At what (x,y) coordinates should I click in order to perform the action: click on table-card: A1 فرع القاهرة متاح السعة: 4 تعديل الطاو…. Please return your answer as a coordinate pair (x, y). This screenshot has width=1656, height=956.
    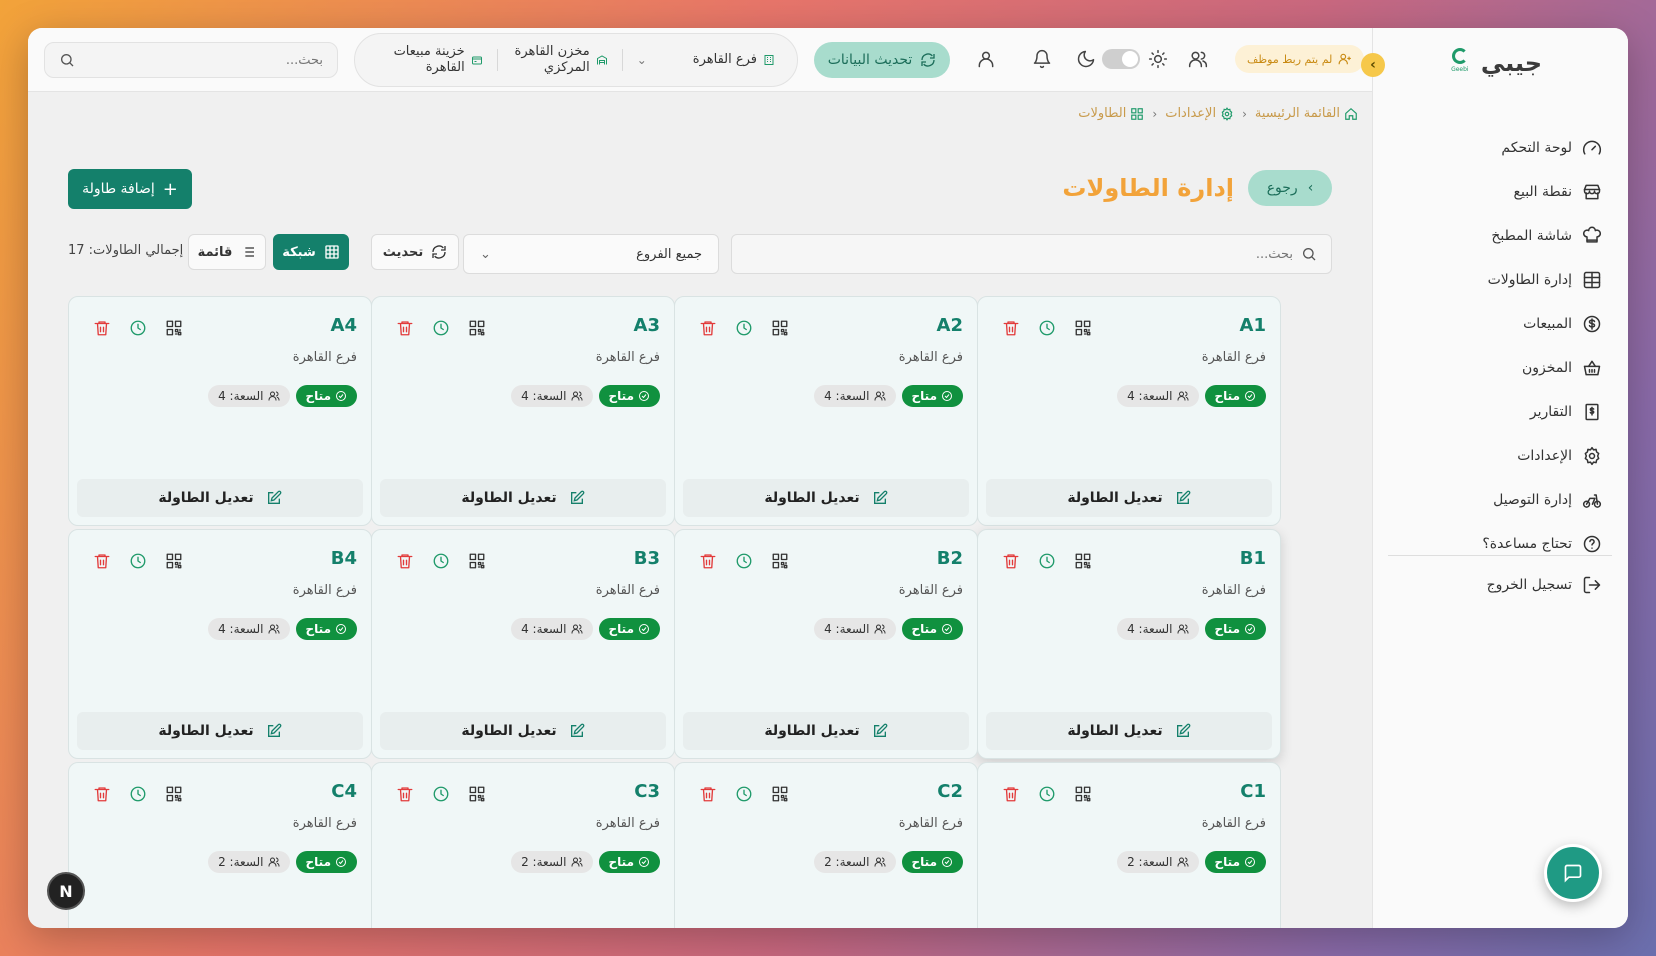
    Looking at the image, I should click on (1129, 411).